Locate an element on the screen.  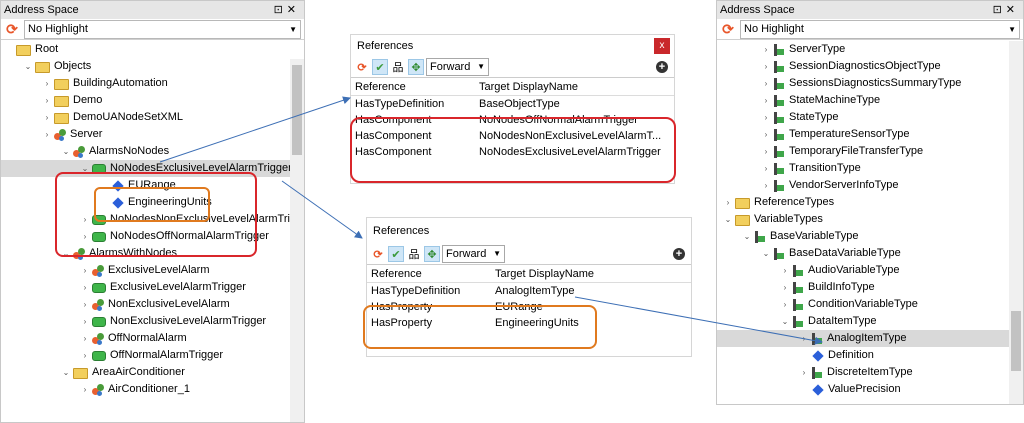
tree-item: › Server is located at coordinates (152, 134).